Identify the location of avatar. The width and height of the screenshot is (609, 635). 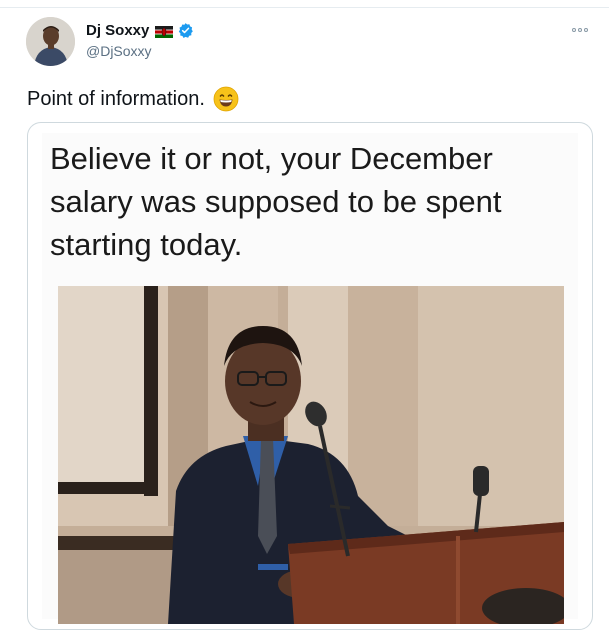
(50, 41).